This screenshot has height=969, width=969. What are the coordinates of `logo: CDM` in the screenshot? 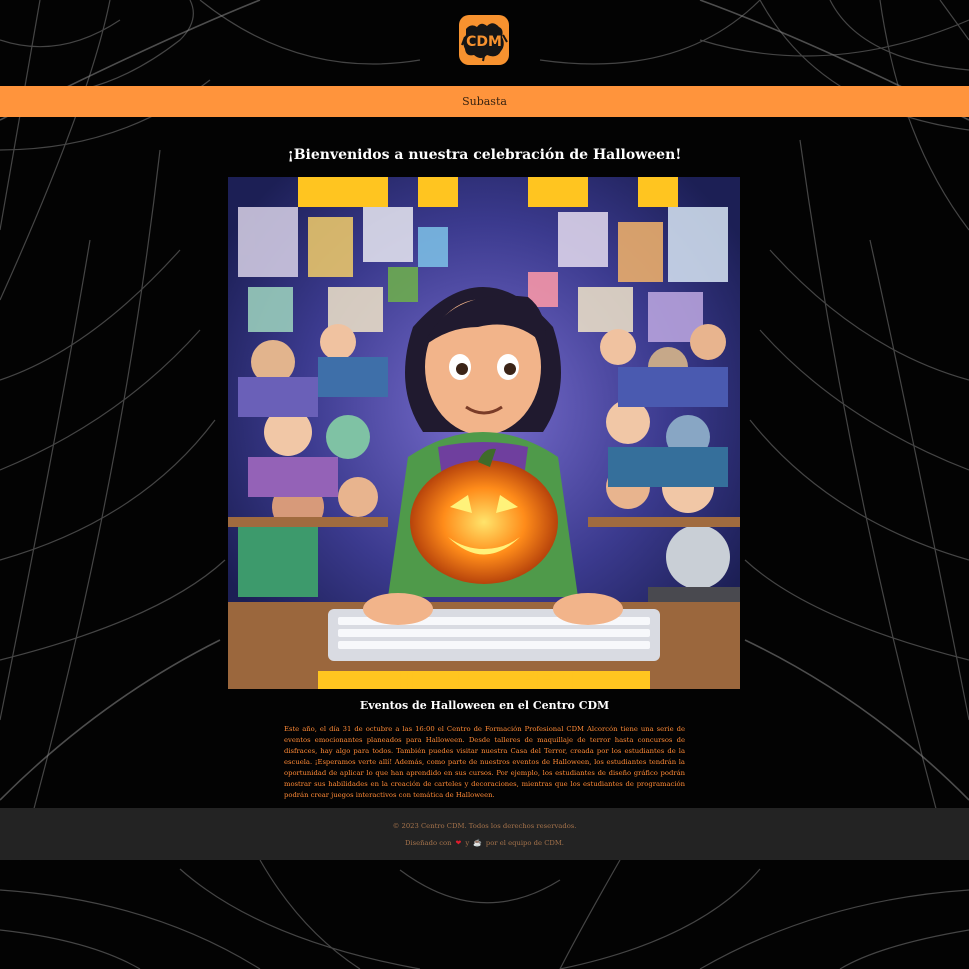 It's located at (484, 40).